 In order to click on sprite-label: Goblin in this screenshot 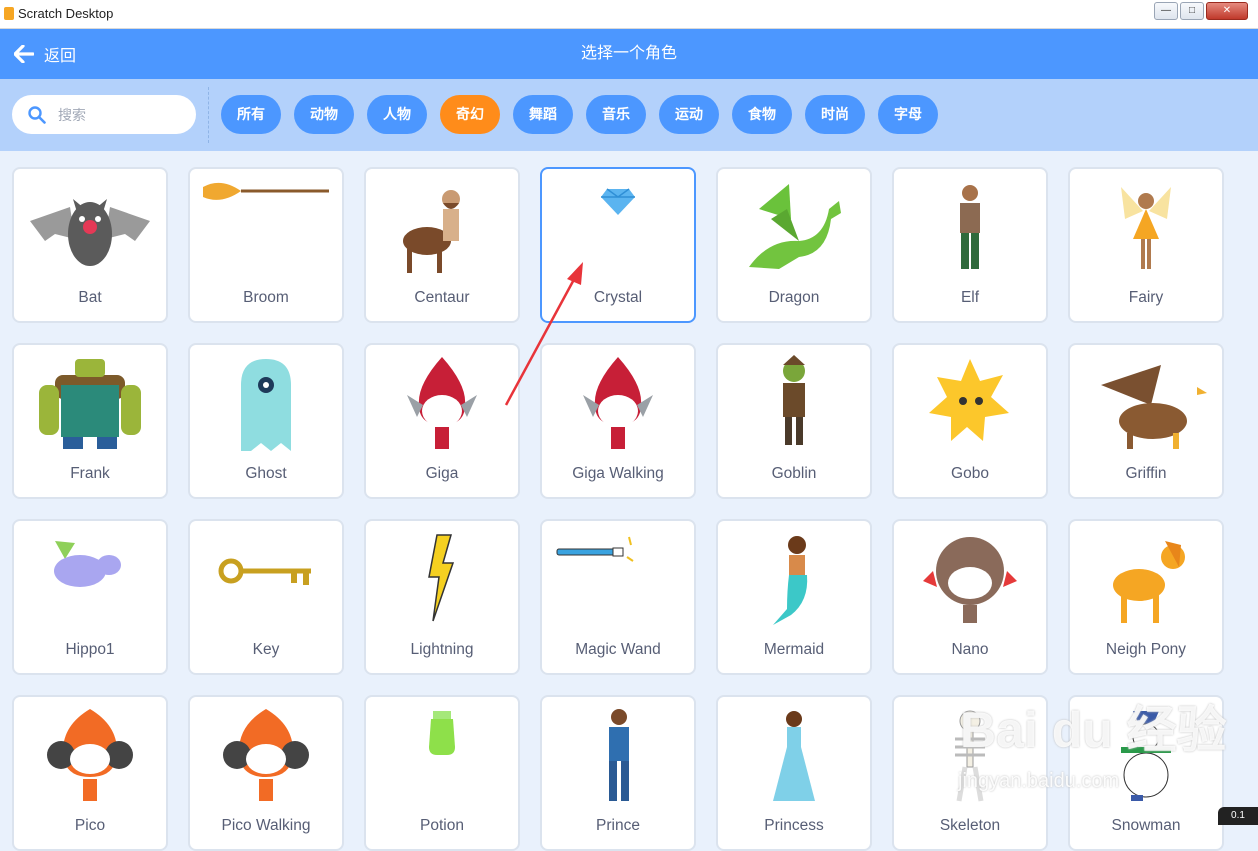, I will do `click(794, 473)`.